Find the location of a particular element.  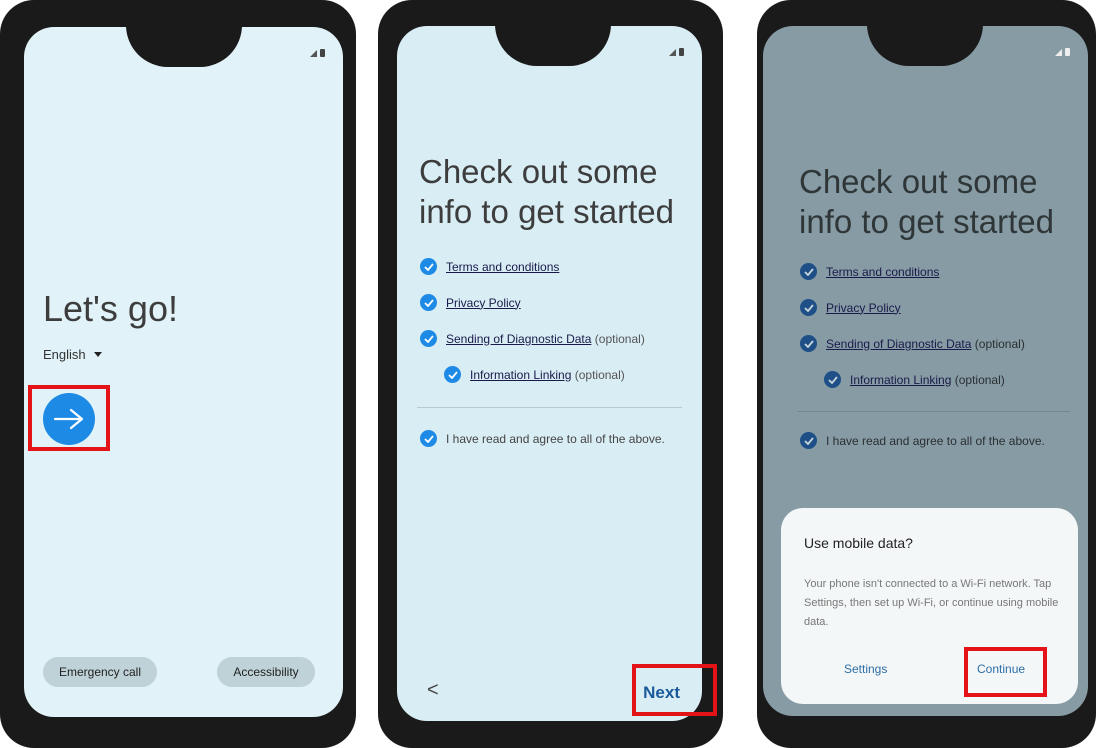

language-label: English is located at coordinates (64, 354).